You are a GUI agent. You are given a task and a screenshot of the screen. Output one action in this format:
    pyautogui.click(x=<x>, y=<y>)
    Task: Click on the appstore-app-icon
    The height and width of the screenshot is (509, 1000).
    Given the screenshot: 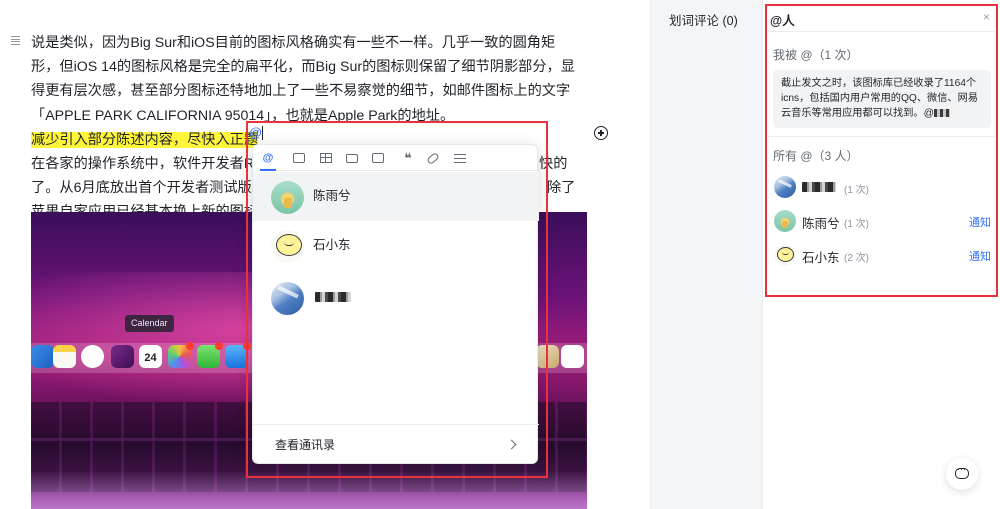 What is the action you would take?
    pyautogui.click(x=238, y=355)
    